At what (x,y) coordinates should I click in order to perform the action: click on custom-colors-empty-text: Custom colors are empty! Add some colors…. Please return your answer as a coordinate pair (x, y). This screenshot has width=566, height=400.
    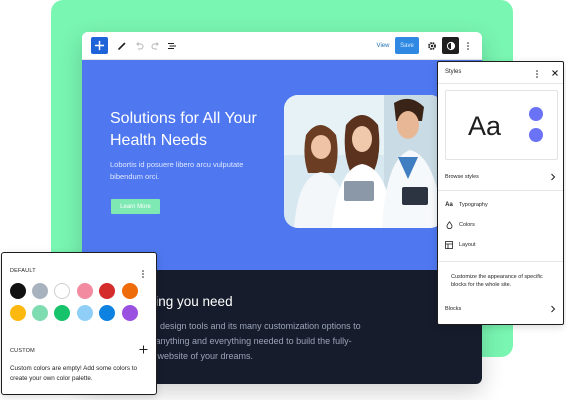
    Looking at the image, I should click on (74, 373).